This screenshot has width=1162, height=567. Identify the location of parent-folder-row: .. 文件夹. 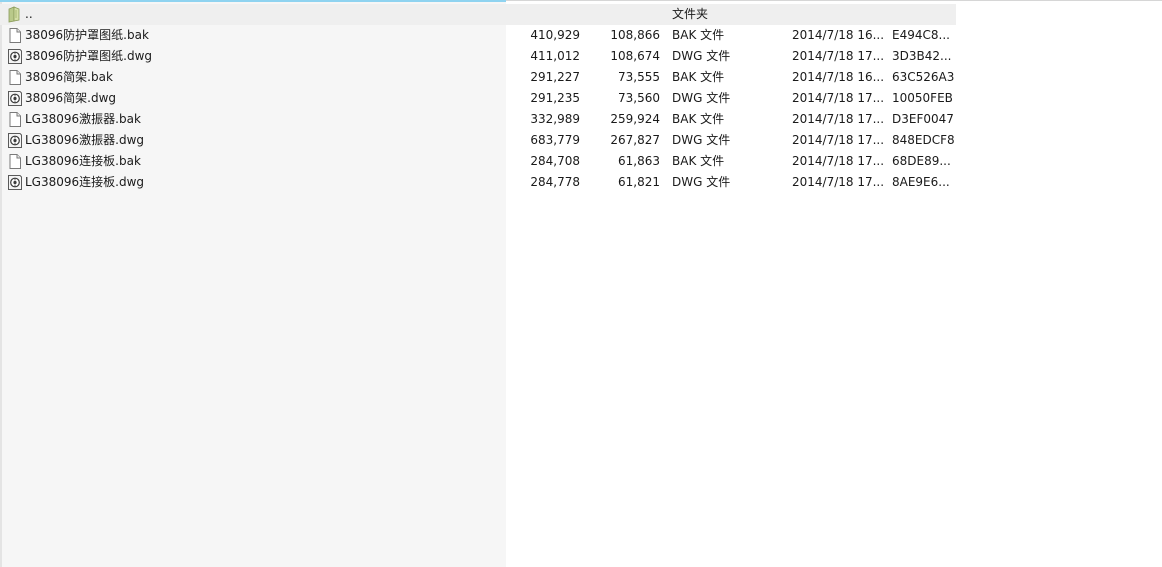
(478, 14).